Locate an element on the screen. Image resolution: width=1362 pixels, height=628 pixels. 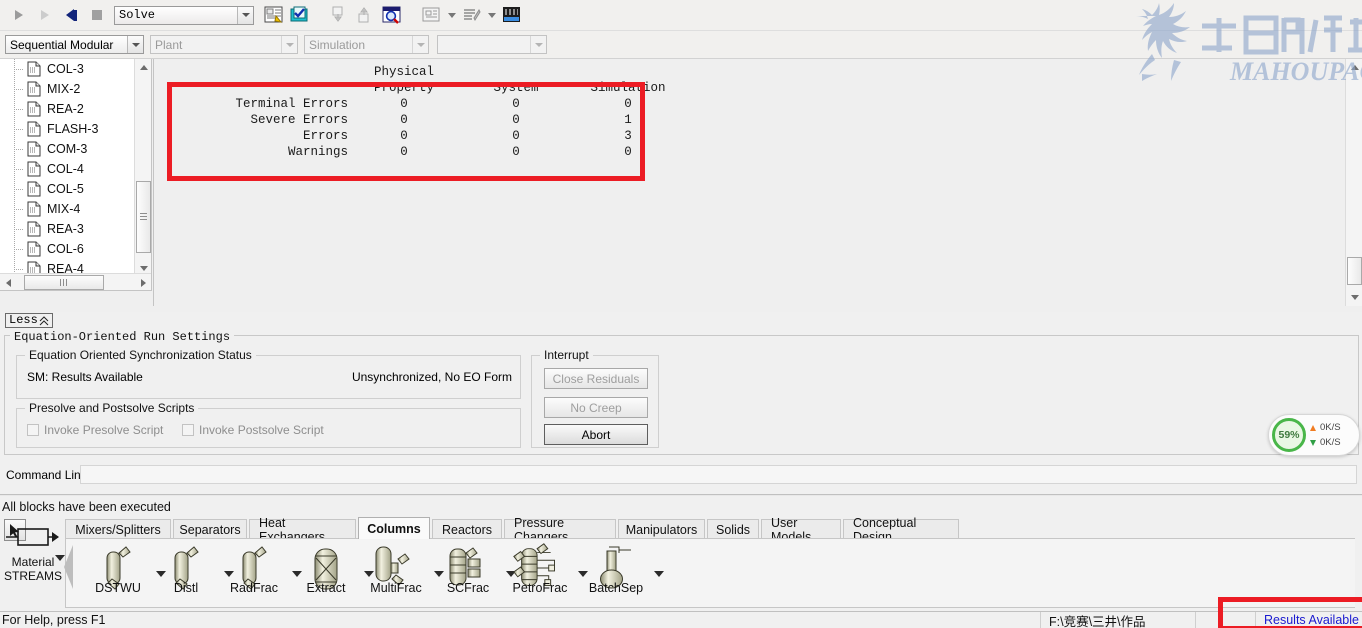
step-icon is located at coordinates (45, 15).